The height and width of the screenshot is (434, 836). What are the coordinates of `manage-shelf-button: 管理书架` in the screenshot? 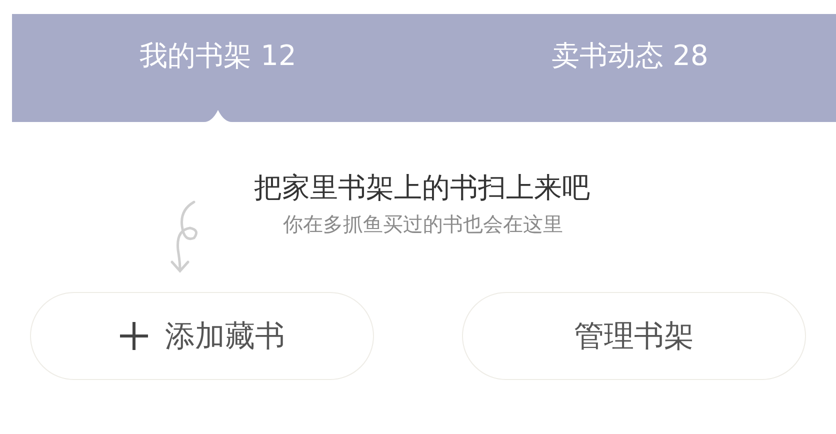 It's located at (634, 336).